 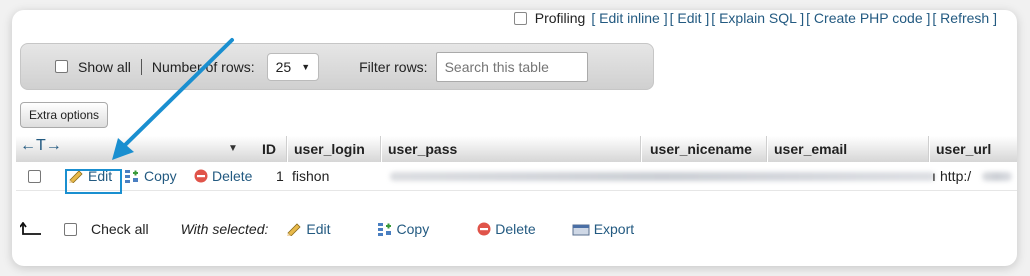 What do you see at coordinates (560, 18) in the screenshot?
I see `profiling-label: Profiling` at bounding box center [560, 18].